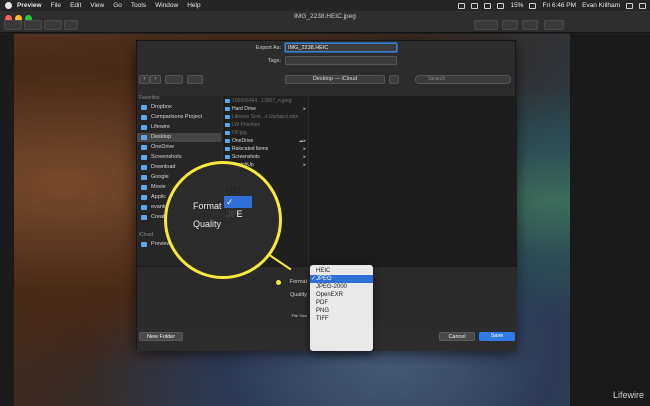  What do you see at coordinates (265, 149) in the screenshot?
I see `file-row: Relocated Items ▸` at bounding box center [265, 149].